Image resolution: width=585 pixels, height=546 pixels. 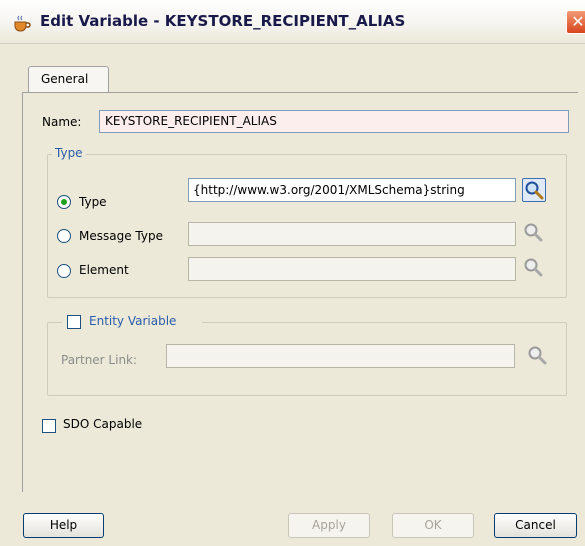 What do you see at coordinates (99, 360) in the screenshot?
I see `partner-link-label: Partner Link:` at bounding box center [99, 360].